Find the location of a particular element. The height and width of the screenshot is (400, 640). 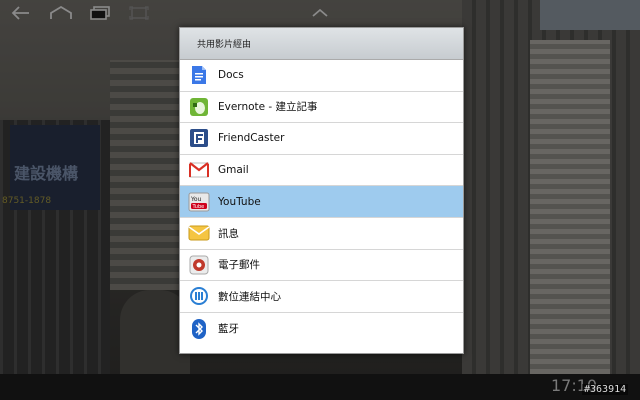

youtube-icon: You Tube is located at coordinates (199, 202).